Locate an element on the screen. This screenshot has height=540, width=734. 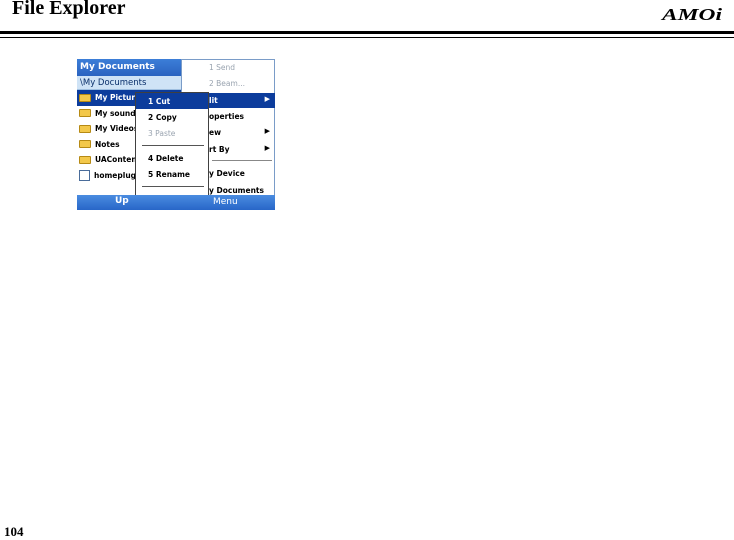
page-number: 104 is located at coordinates (14, 531).